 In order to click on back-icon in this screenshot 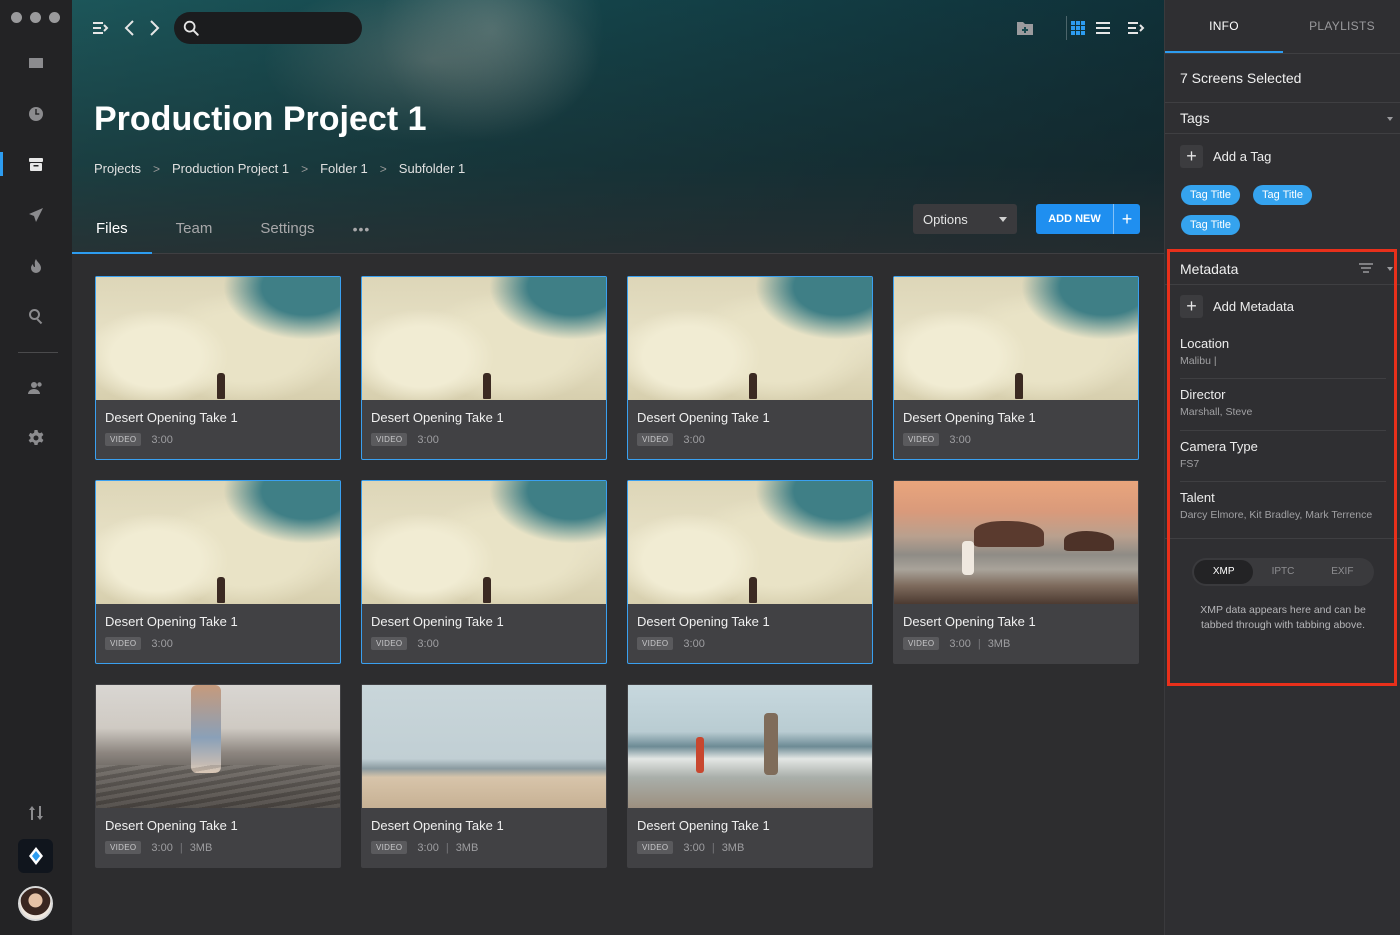, I will do `click(130, 28)`.